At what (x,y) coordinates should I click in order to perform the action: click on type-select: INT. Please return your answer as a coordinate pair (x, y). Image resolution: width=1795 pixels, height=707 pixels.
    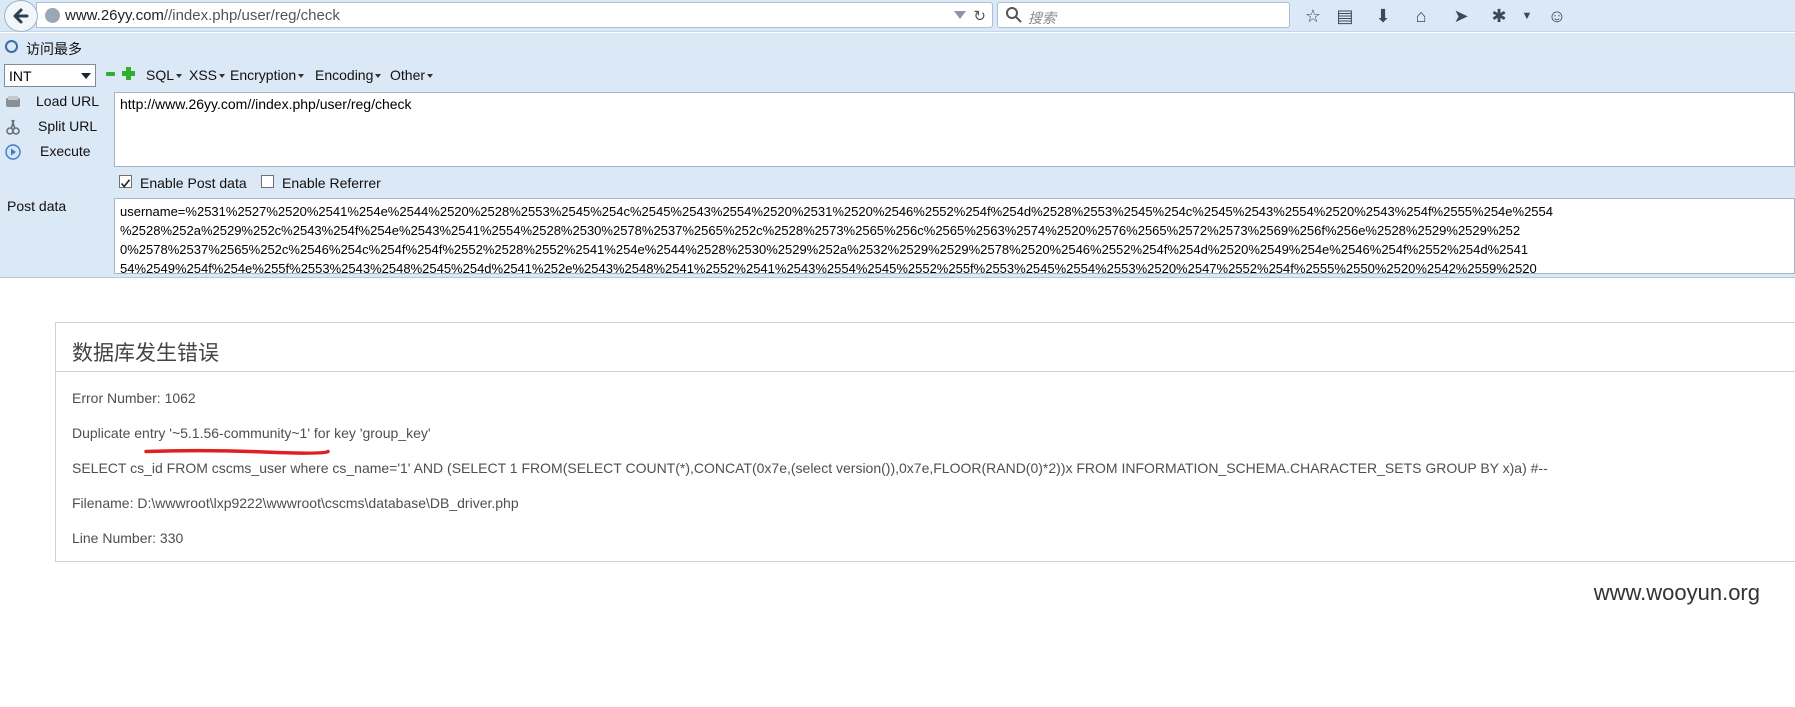
    Looking at the image, I should click on (50, 75).